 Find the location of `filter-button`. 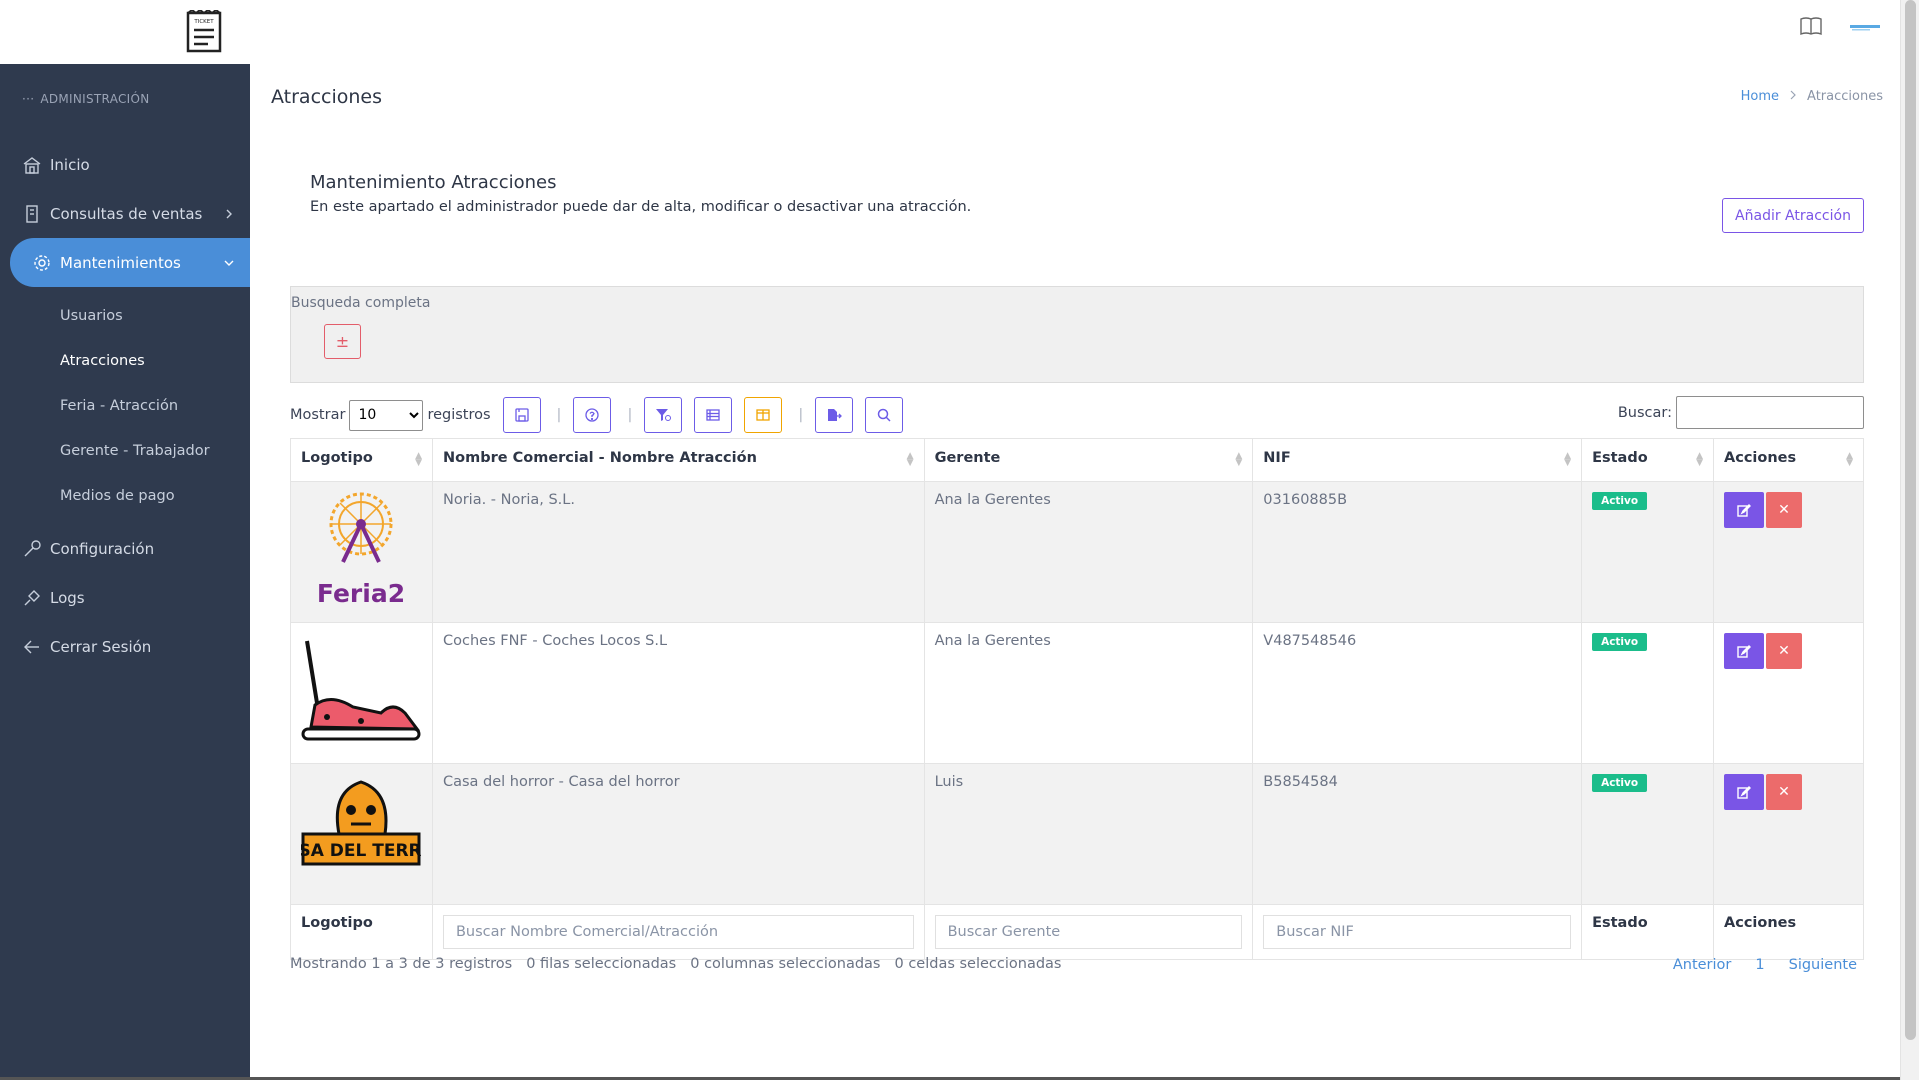

filter-button is located at coordinates (663, 415).